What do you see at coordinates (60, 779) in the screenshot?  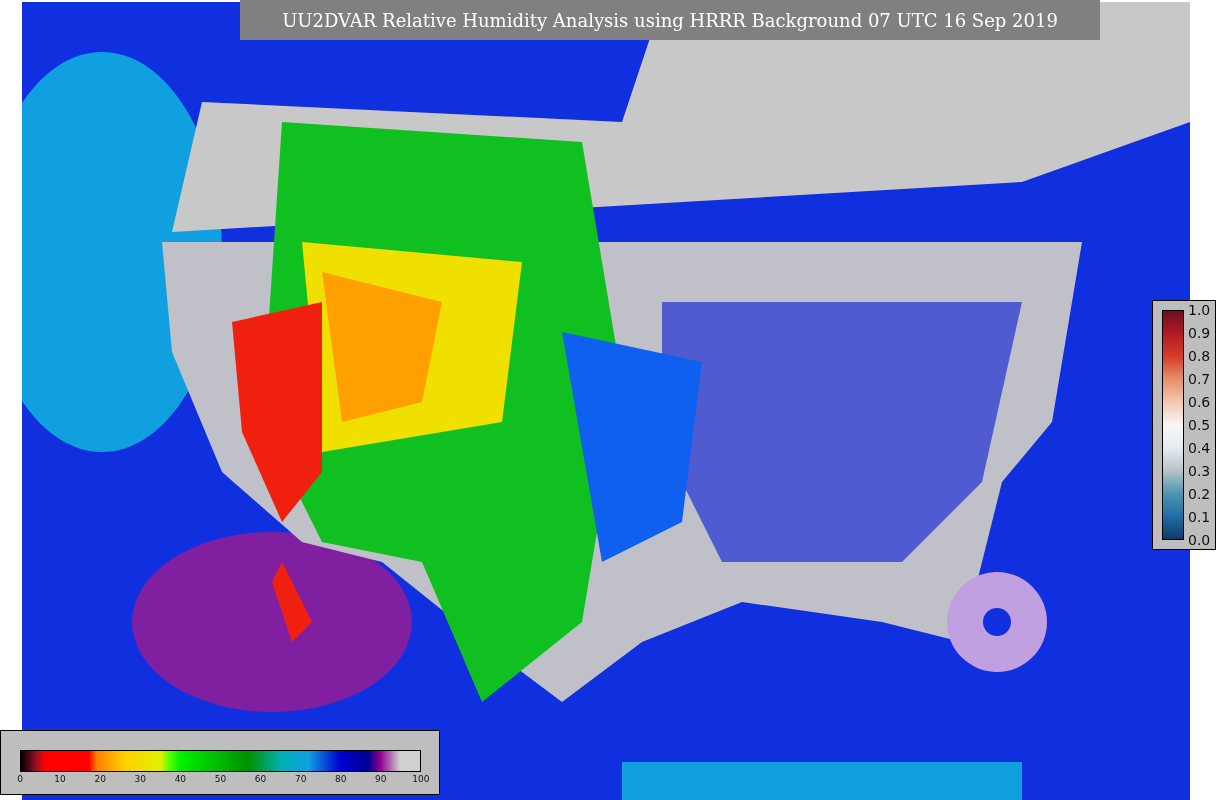 I see `tick-label: 10` at bounding box center [60, 779].